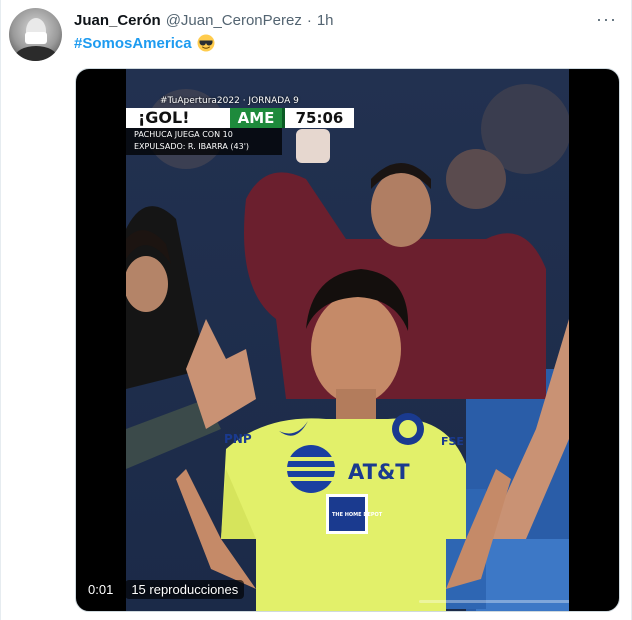 Image resolution: width=632 pixels, height=620 pixels. Describe the element at coordinates (318, 118) in the screenshot. I see `scorebug-clock: 75:06` at that location.